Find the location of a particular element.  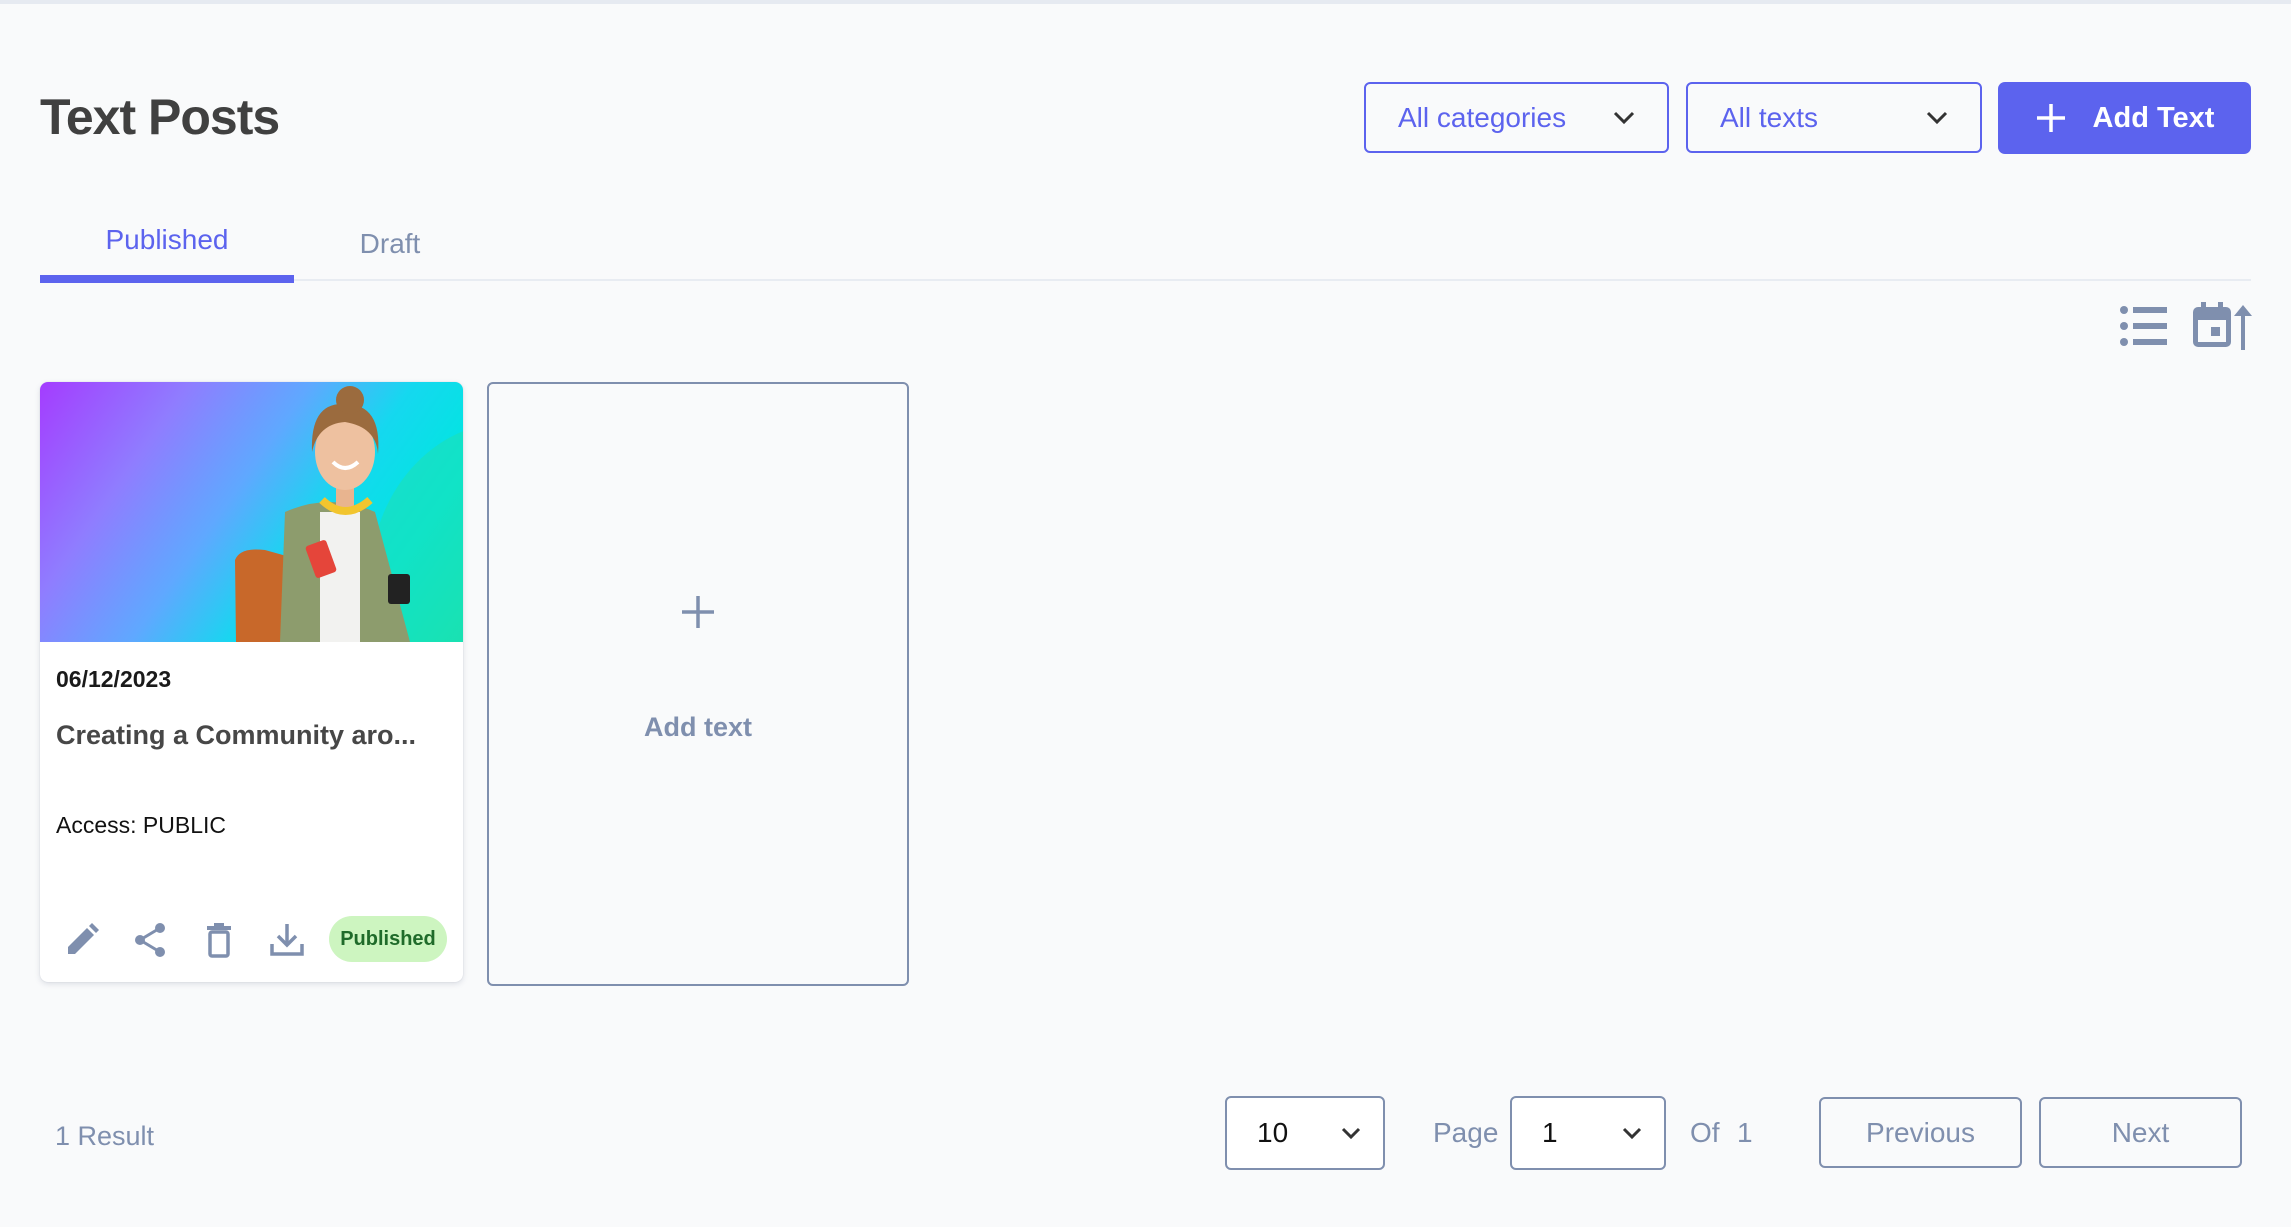

page-size-select: 10 is located at coordinates (1305, 1133).